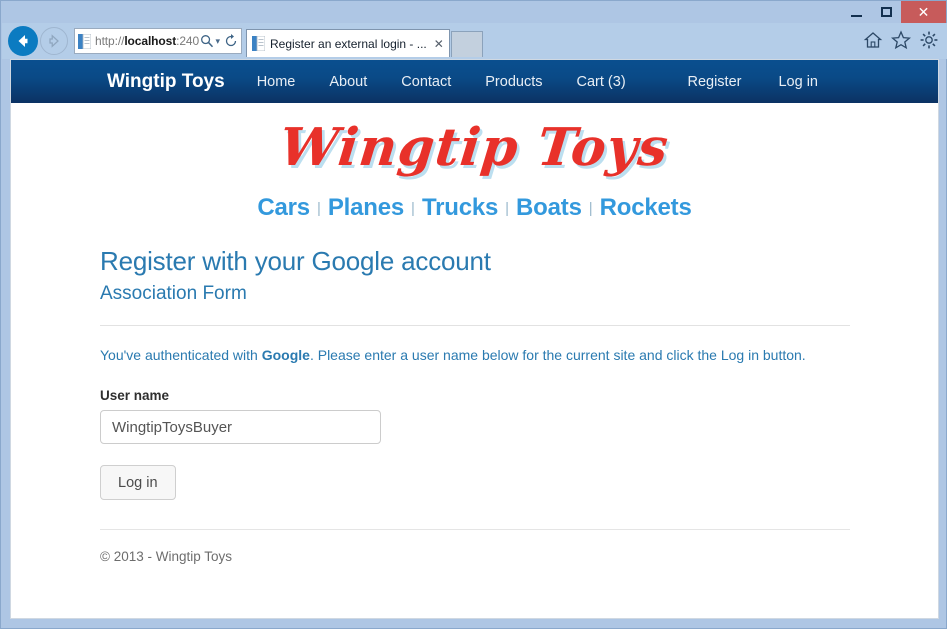 This screenshot has height=629, width=947. Describe the element at coordinates (150, 41) in the screenshot. I see `url-host: localhost` at that location.